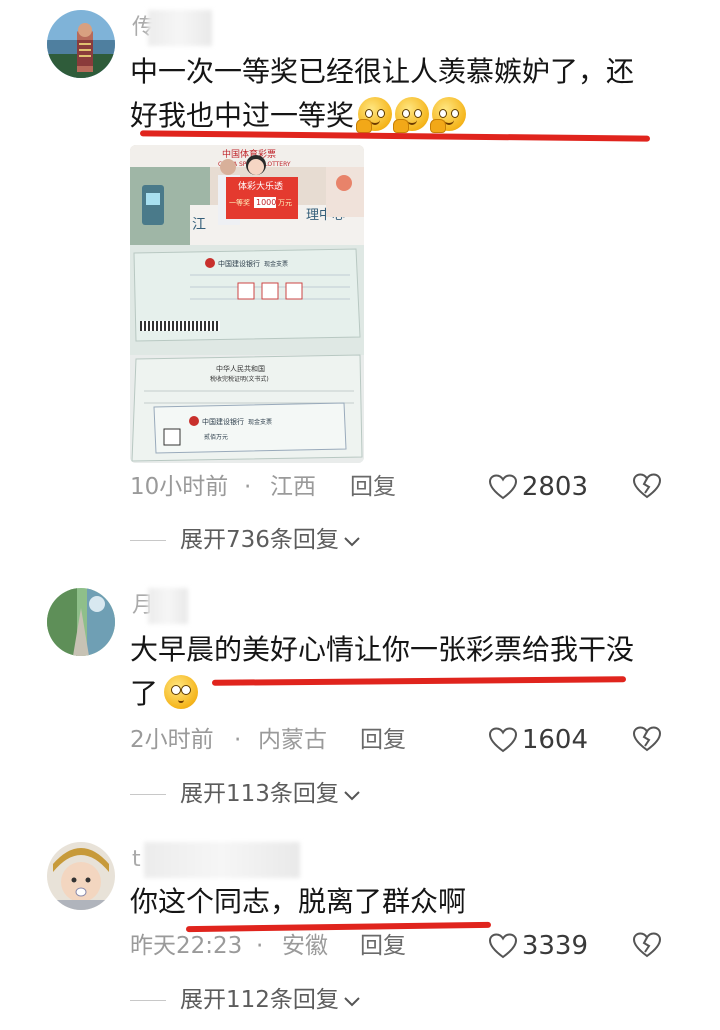  I want to click on chevron-down-icon, so click(352, 1002).